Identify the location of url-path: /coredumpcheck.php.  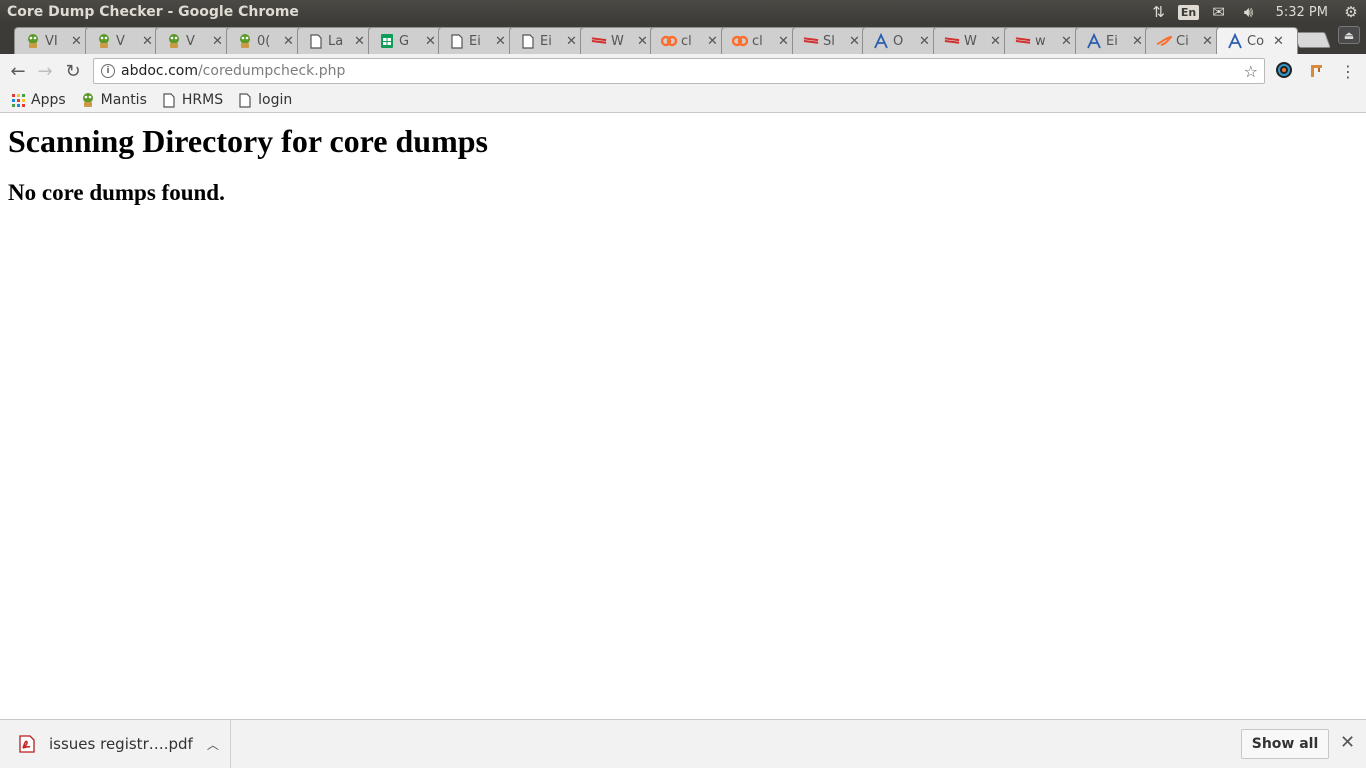
(271, 71).